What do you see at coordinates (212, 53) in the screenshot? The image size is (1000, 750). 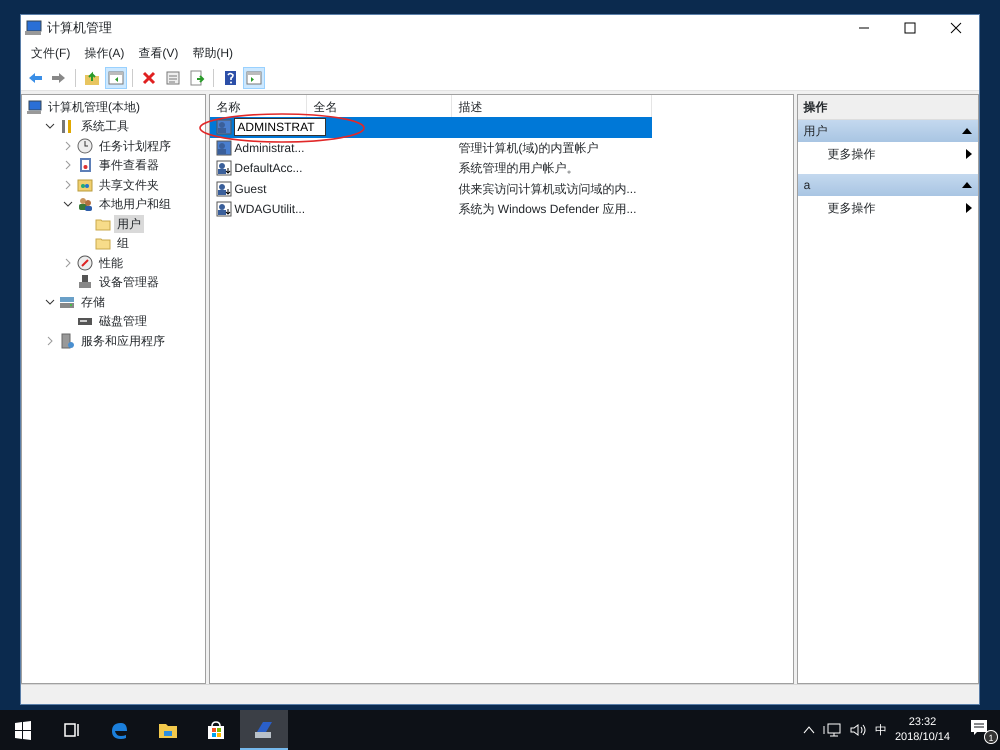 I see `menu-item: 帮助(H)` at bounding box center [212, 53].